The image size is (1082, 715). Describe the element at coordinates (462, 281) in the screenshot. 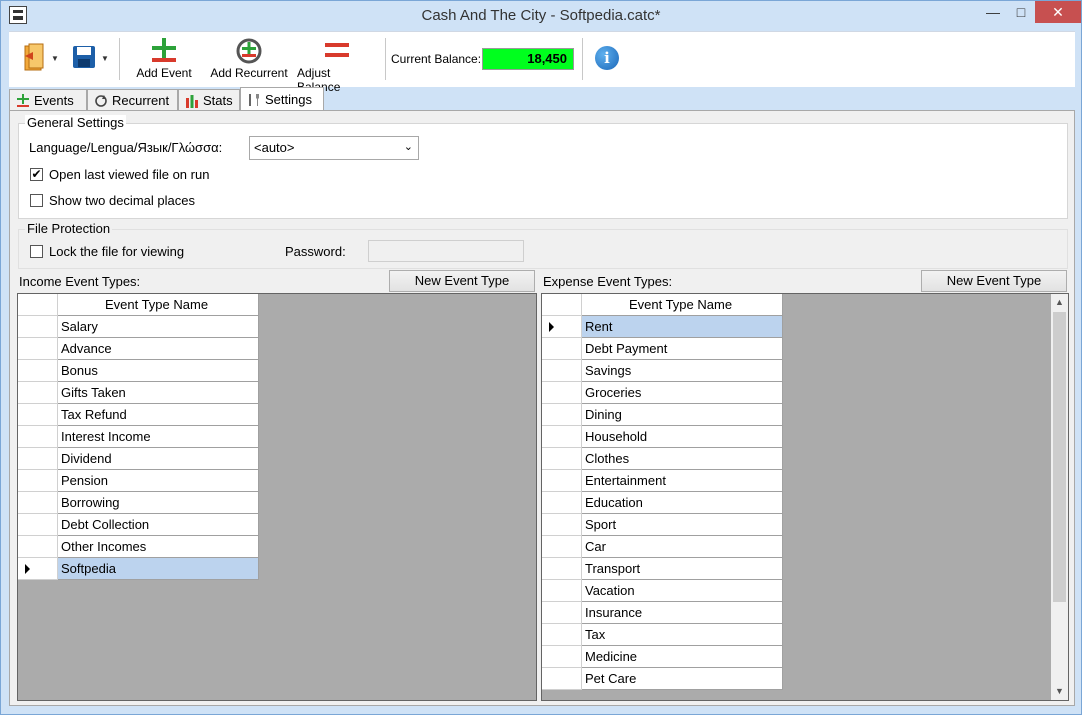

I see `new-income-type-button: New Event Type` at that location.